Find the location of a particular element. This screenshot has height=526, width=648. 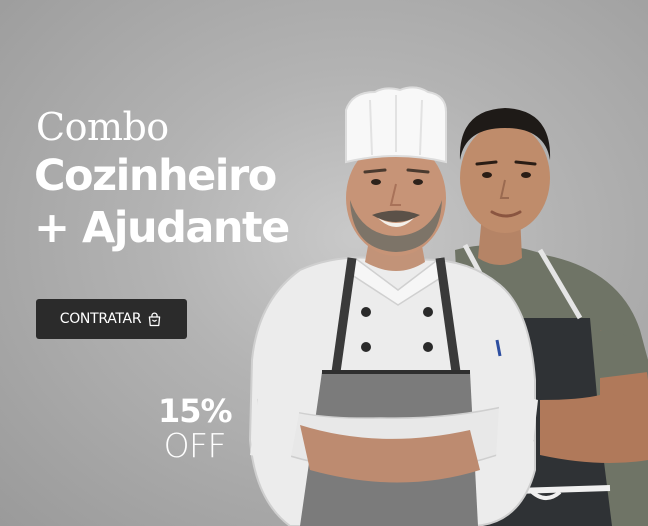

discount-badge: 15% OFF is located at coordinates (195, 428).